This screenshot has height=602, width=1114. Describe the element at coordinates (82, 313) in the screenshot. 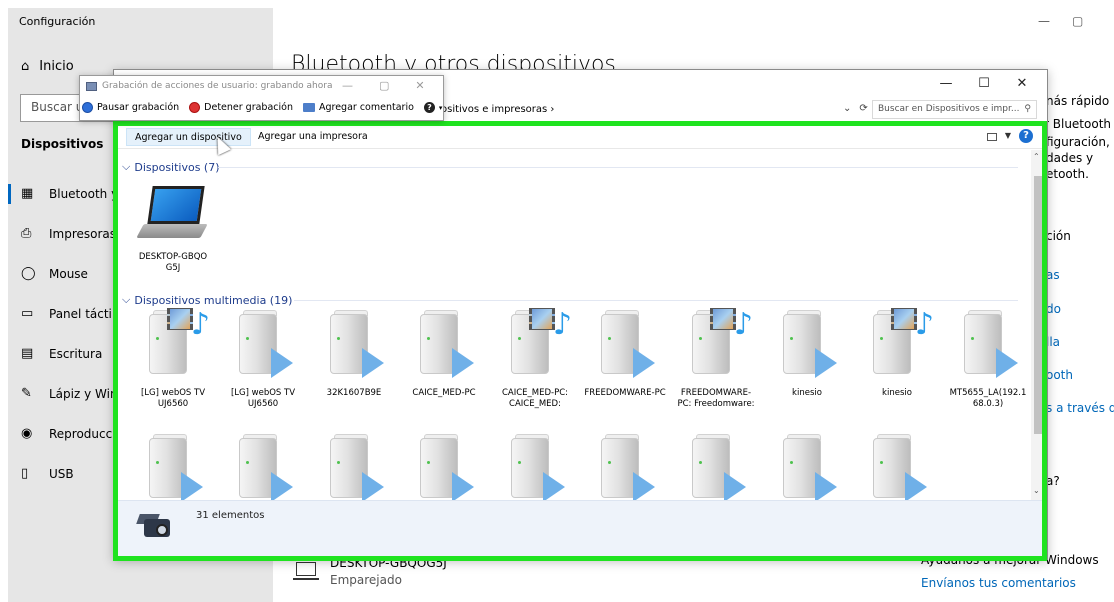

I see `sidebar-item-label: Panel táctil` at that location.